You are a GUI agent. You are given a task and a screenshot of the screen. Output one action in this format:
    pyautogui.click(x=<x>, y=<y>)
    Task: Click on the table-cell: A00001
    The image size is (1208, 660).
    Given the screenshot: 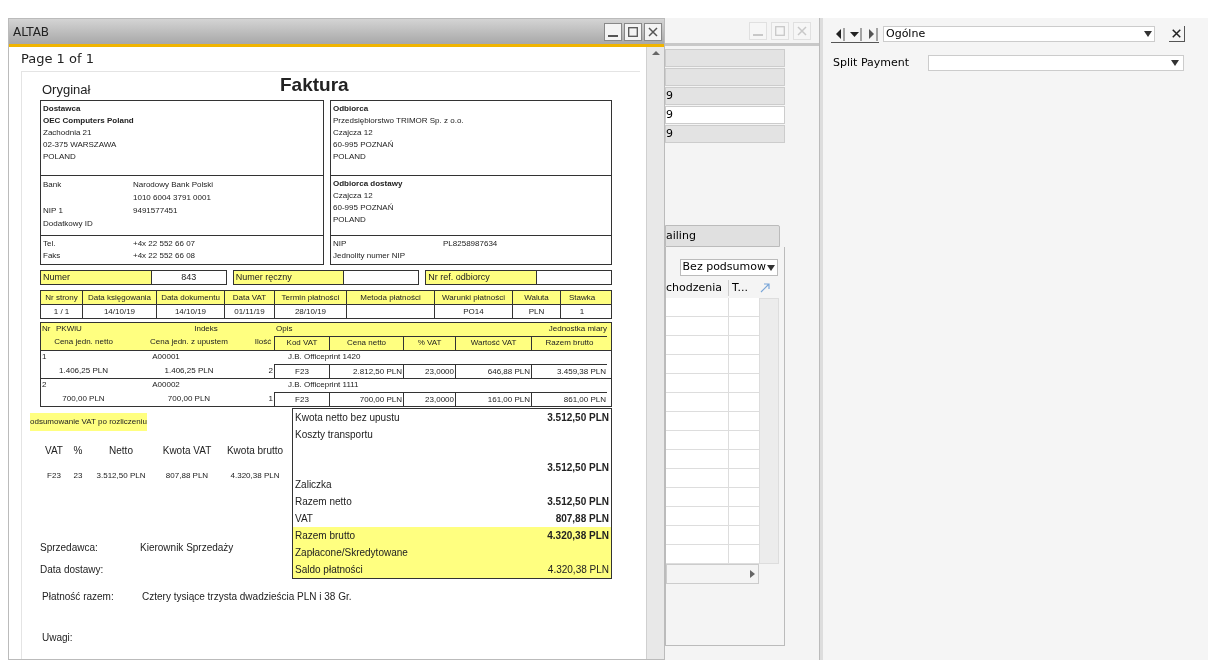 What is the action you would take?
    pyautogui.click(x=166, y=356)
    